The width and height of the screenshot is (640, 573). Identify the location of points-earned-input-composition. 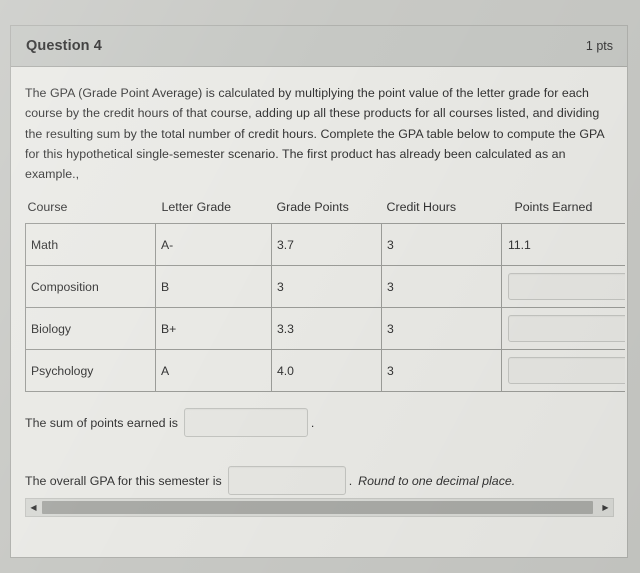
(566, 287).